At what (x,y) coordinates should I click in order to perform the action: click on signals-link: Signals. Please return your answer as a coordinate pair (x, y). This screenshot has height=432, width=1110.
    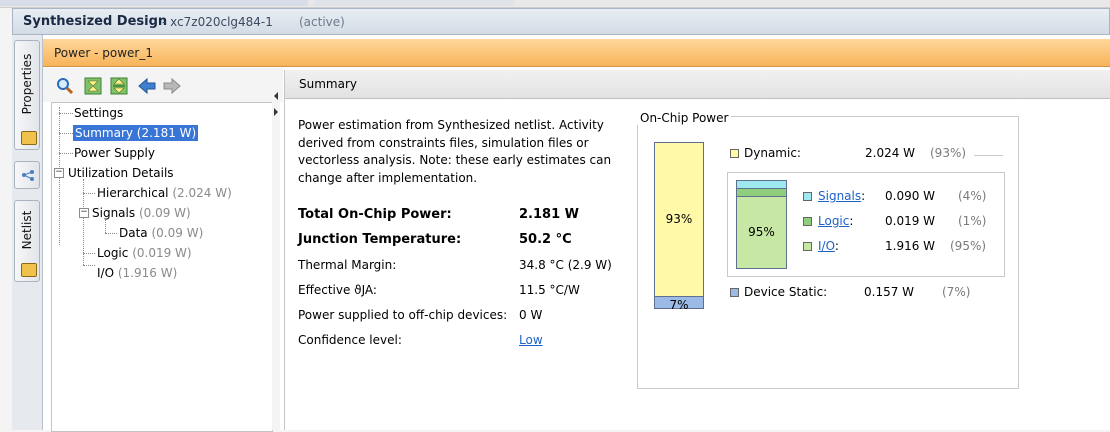
    Looking at the image, I should click on (839, 196).